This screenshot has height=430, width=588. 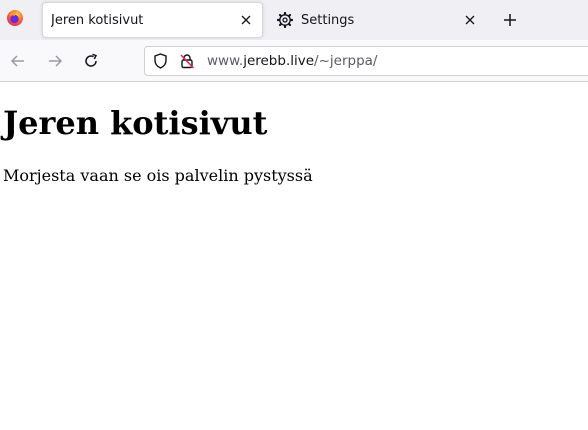 I want to click on forward-button, so click(x=55, y=61).